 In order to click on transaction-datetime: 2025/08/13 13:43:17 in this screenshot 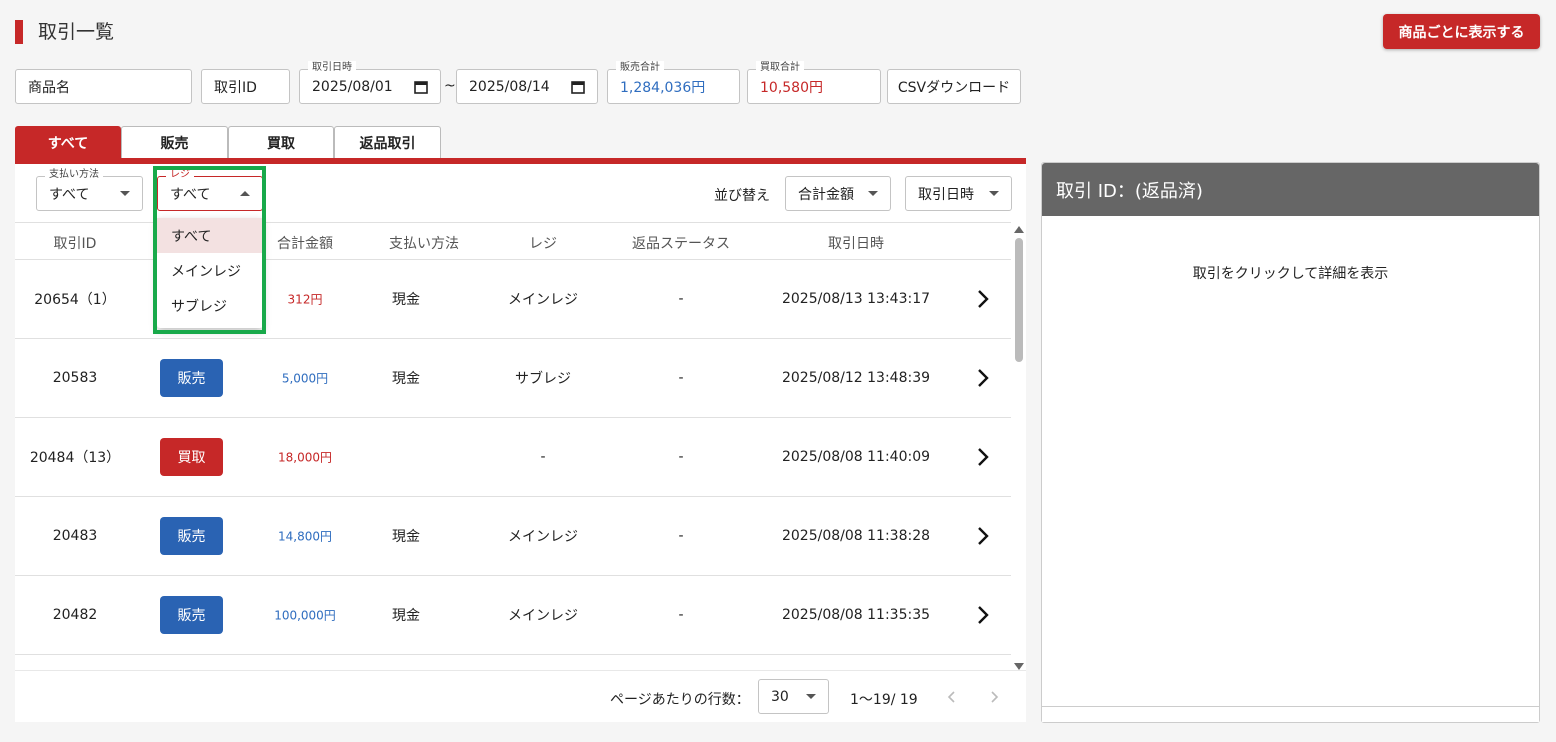, I will do `click(856, 299)`.